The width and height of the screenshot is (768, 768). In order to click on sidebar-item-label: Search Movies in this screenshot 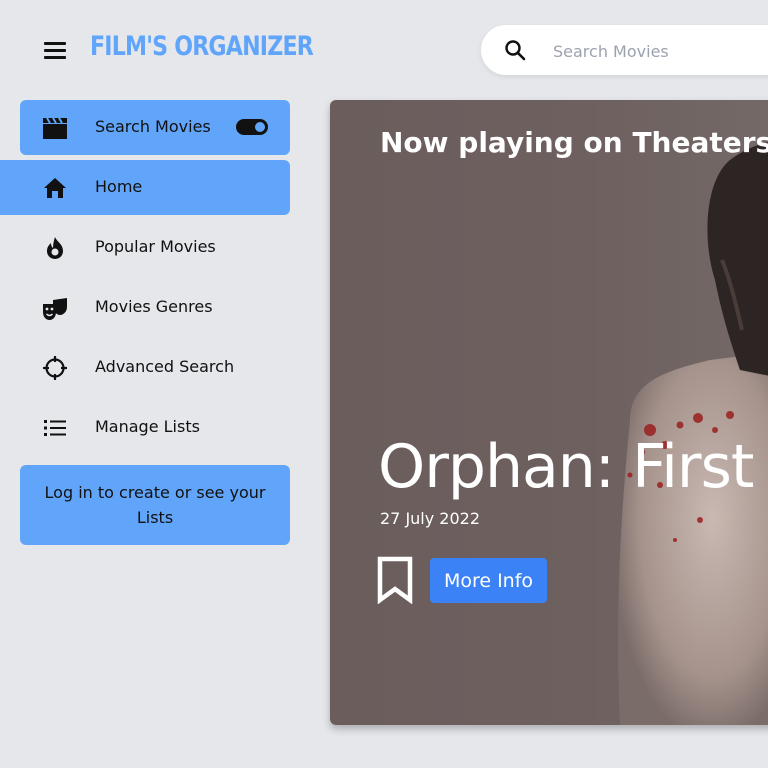, I will do `click(153, 126)`.